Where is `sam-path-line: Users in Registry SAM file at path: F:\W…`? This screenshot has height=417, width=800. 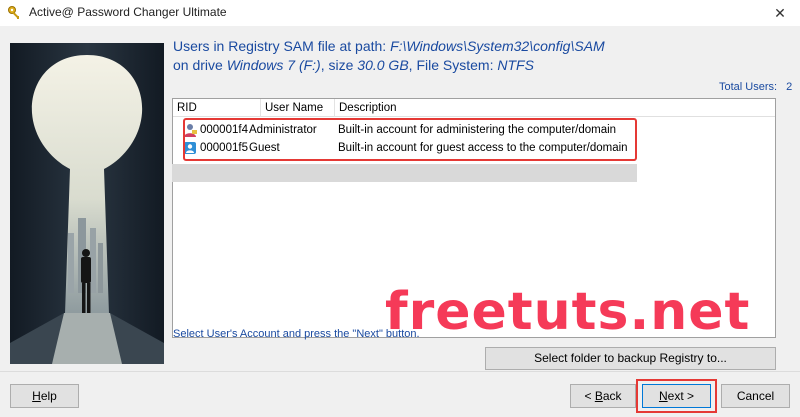
sam-path-line: Users in Registry SAM file at path: F:\W… is located at coordinates (389, 46).